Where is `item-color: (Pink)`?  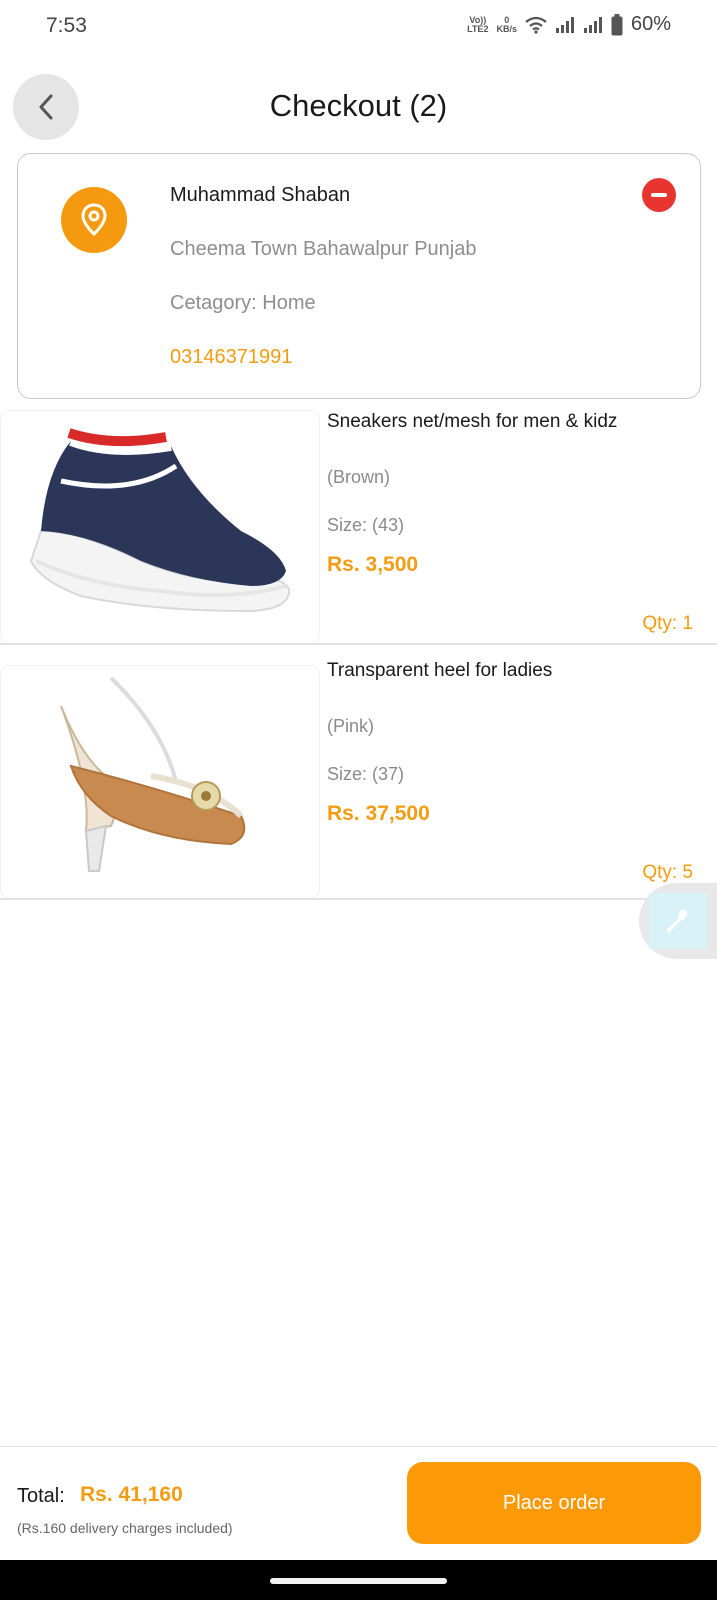
item-color: (Pink) is located at coordinates (351, 726).